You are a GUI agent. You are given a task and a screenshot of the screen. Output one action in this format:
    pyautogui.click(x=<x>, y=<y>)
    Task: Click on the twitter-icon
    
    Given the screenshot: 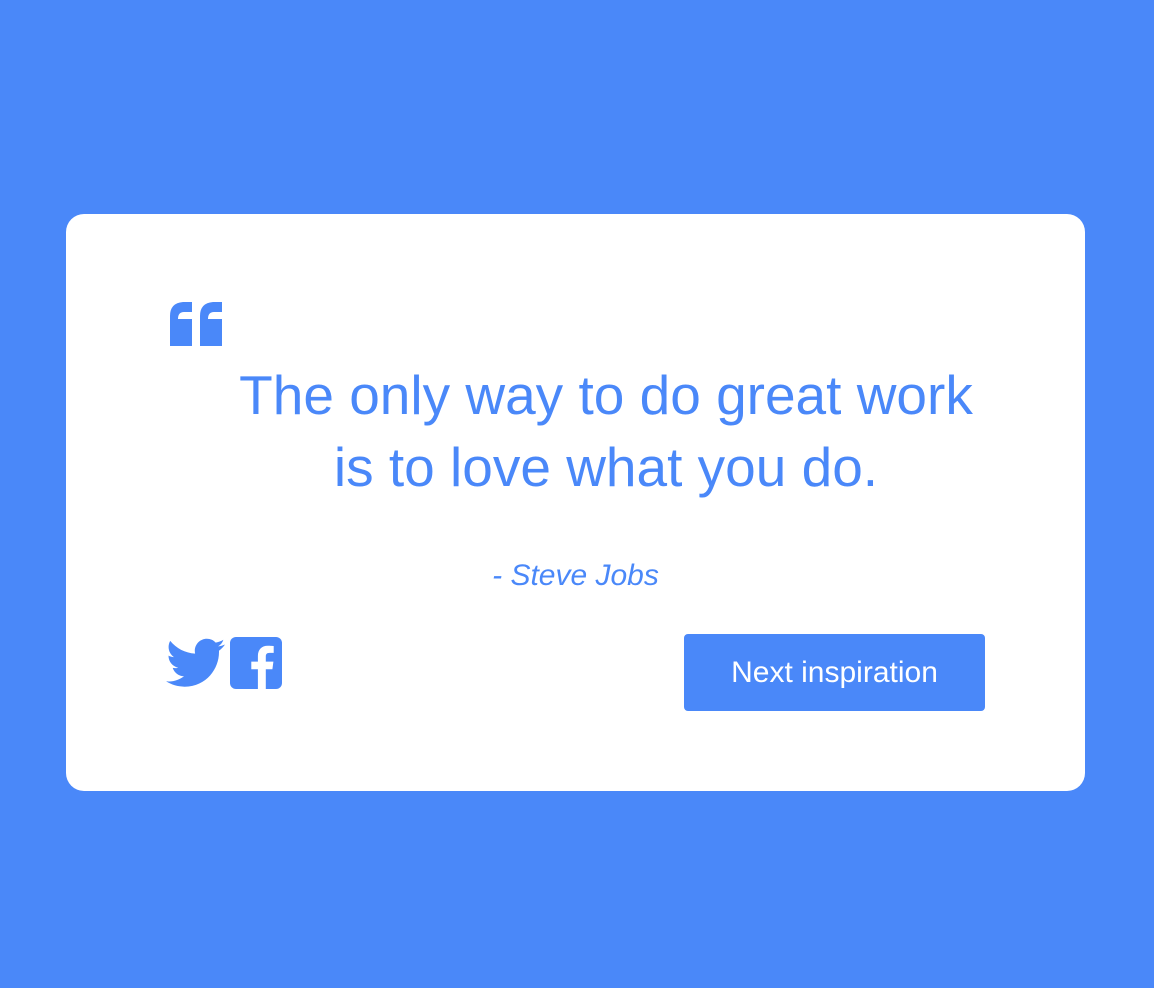 What is the action you would take?
    pyautogui.click(x=196, y=663)
    